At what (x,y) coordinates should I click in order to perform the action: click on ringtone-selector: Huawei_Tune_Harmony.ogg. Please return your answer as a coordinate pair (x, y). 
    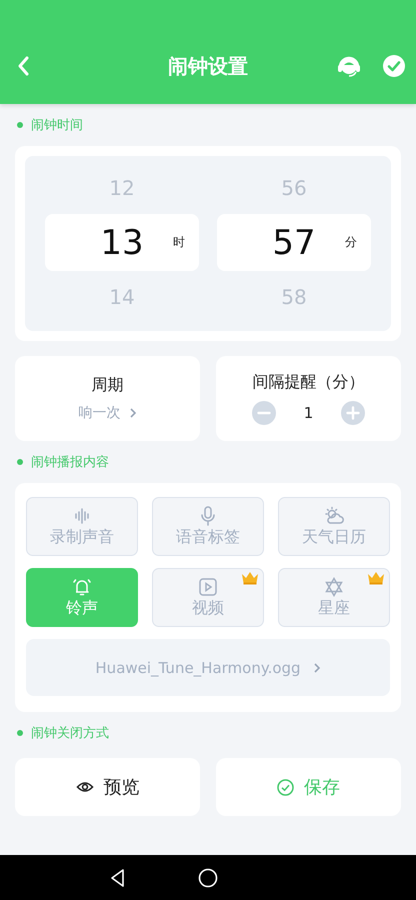
    Looking at the image, I should click on (208, 667).